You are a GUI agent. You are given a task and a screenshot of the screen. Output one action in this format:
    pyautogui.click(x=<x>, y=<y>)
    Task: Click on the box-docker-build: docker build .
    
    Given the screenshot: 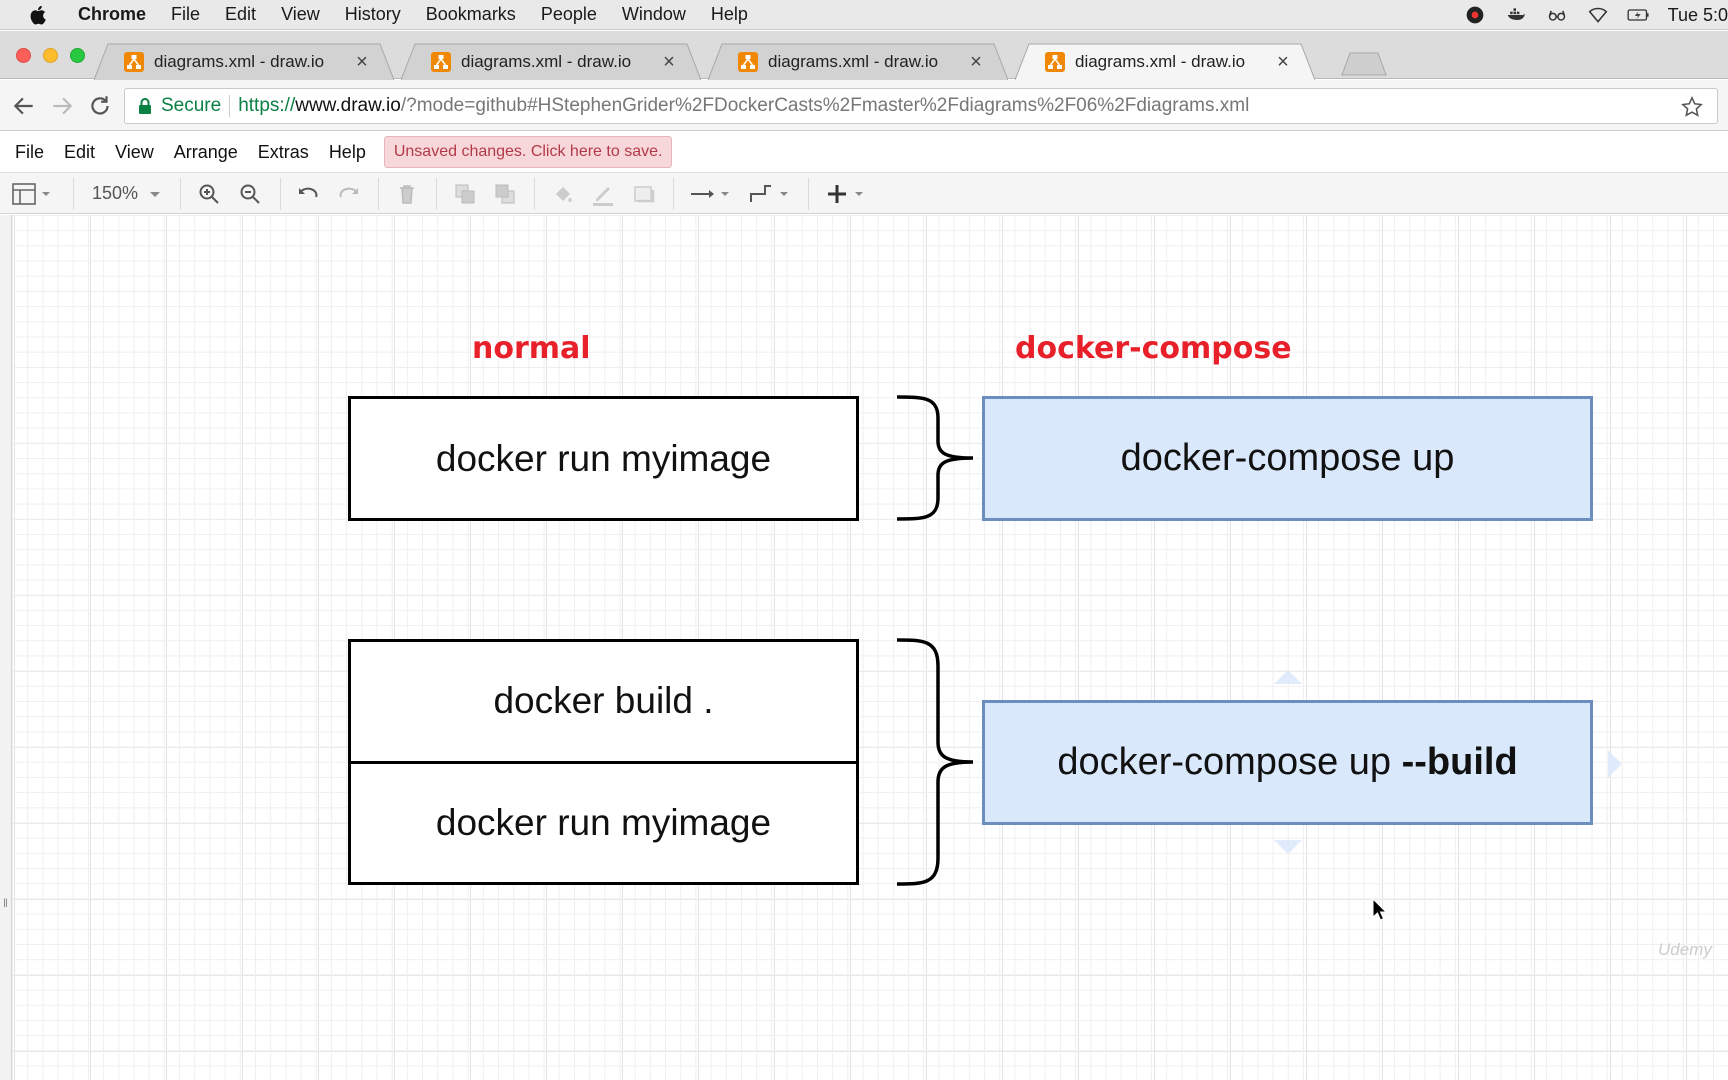 What is the action you would take?
    pyautogui.click(x=603, y=703)
    